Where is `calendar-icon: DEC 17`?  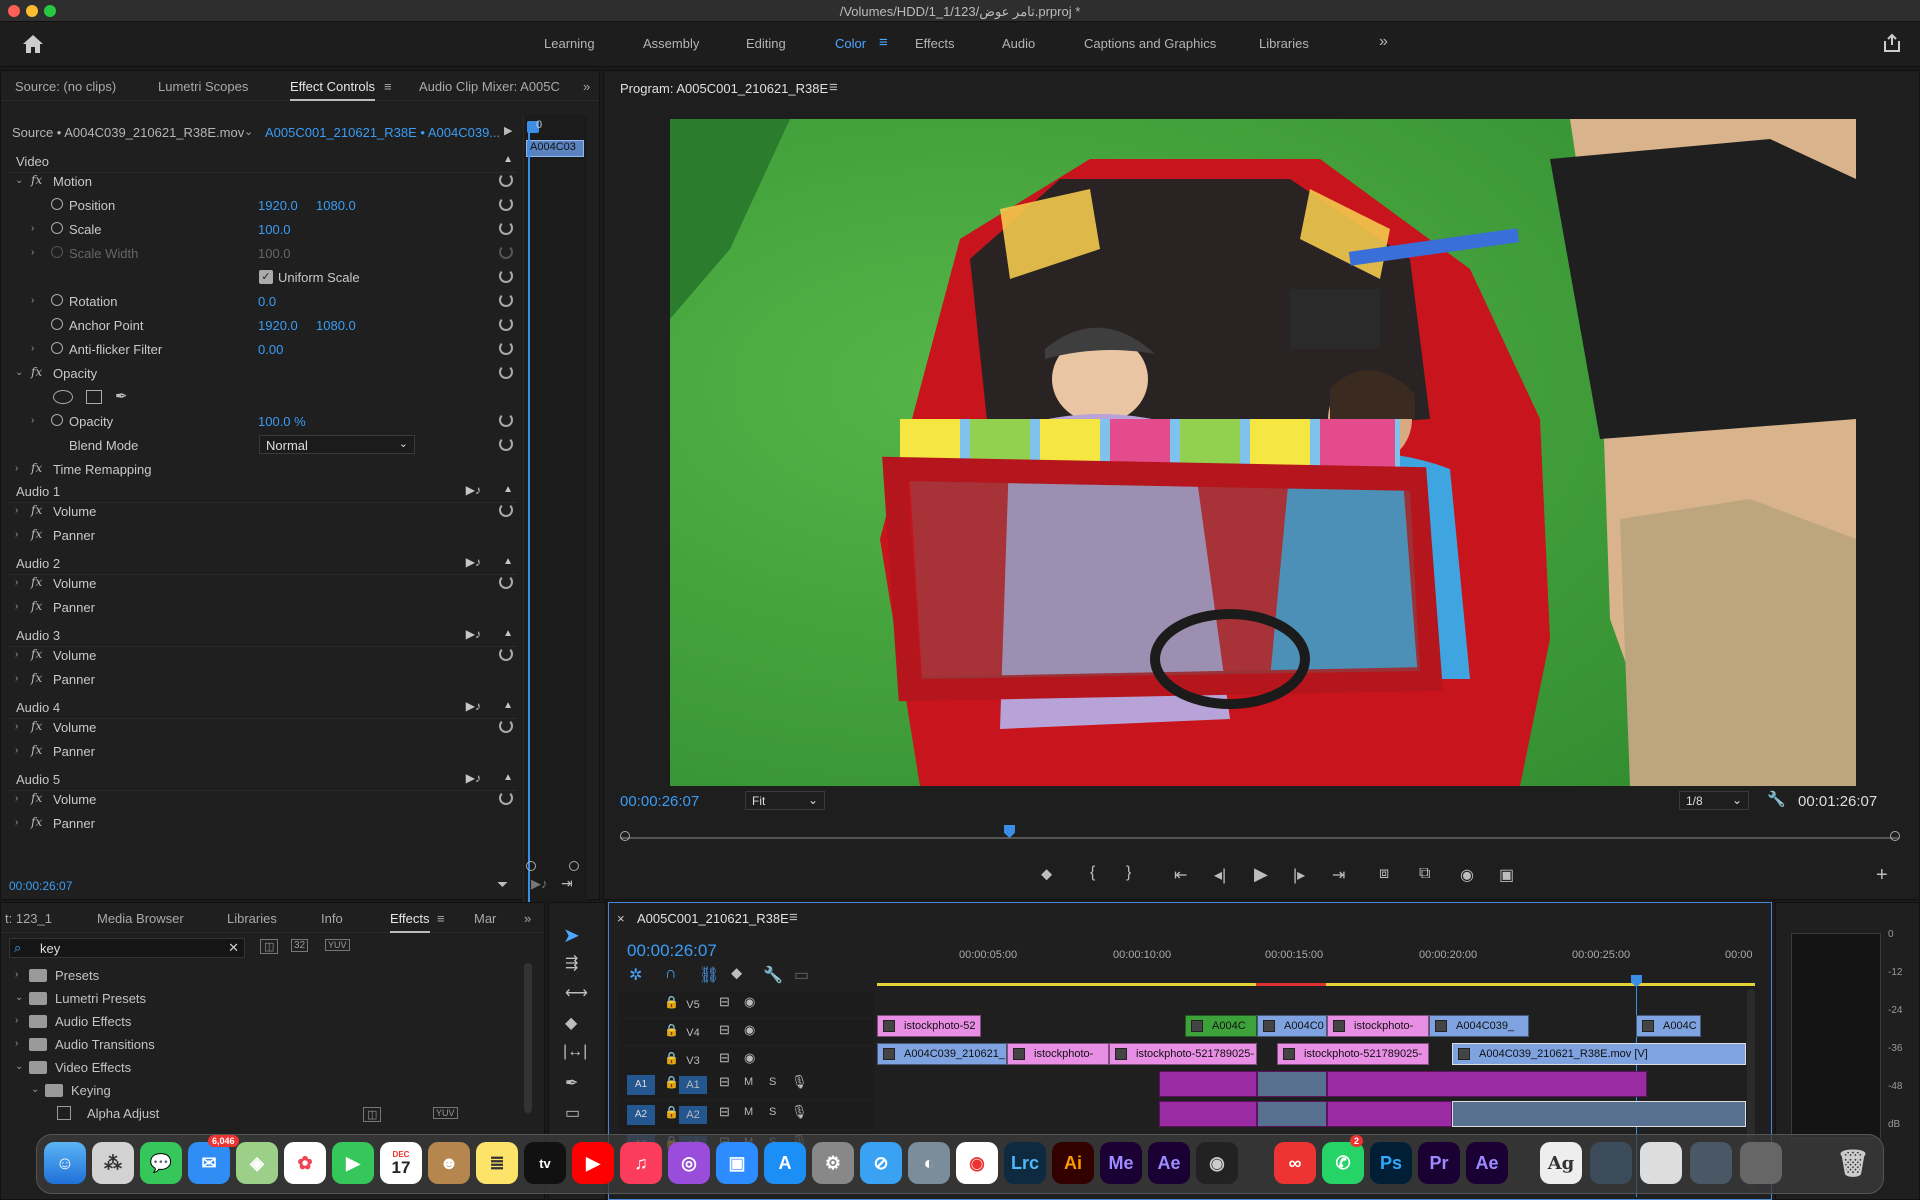
calendar-icon: DEC 17 is located at coordinates (401, 1163).